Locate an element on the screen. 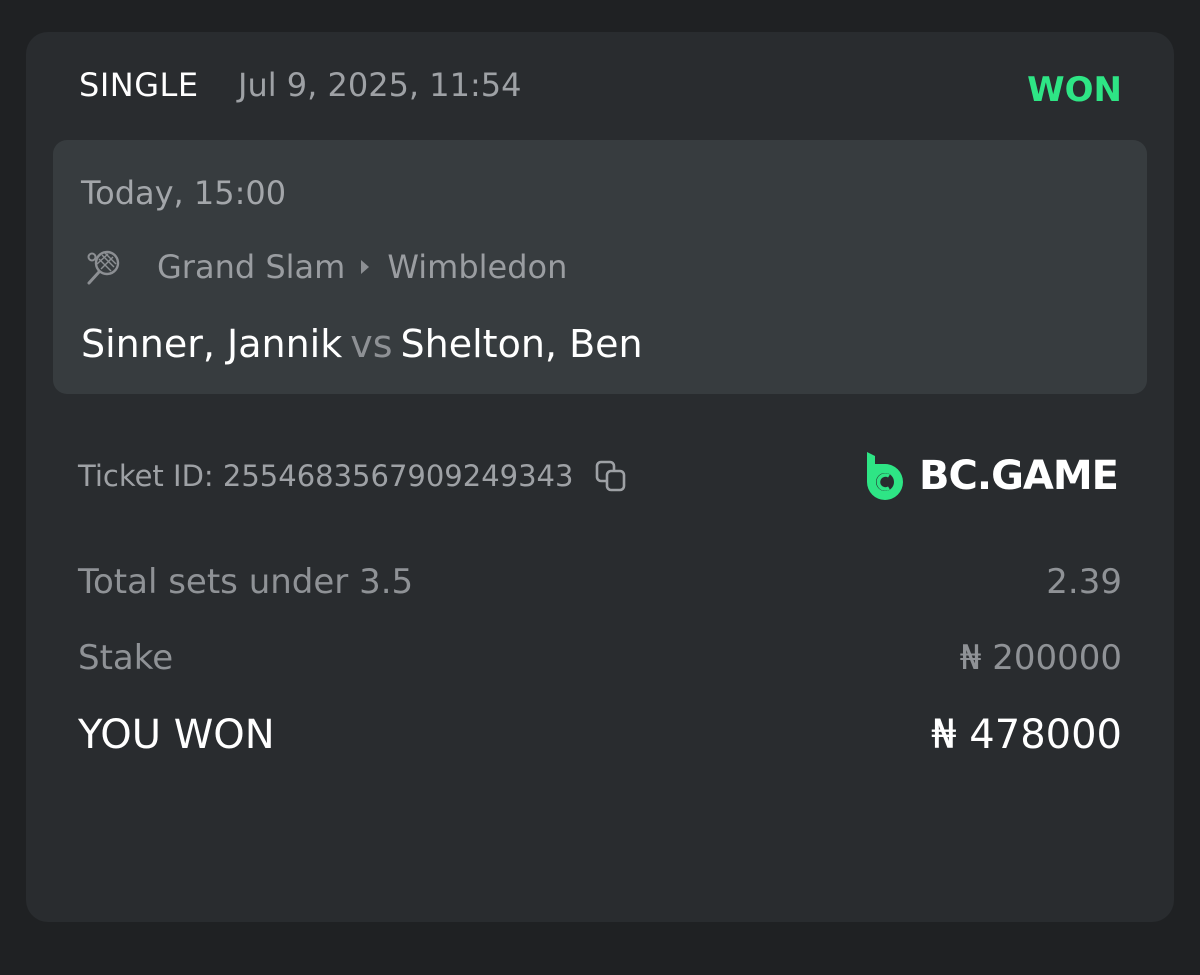 This screenshot has width=1200, height=975. event-breadcrumb: Grand Slam Wimbledon is located at coordinates (362, 267).